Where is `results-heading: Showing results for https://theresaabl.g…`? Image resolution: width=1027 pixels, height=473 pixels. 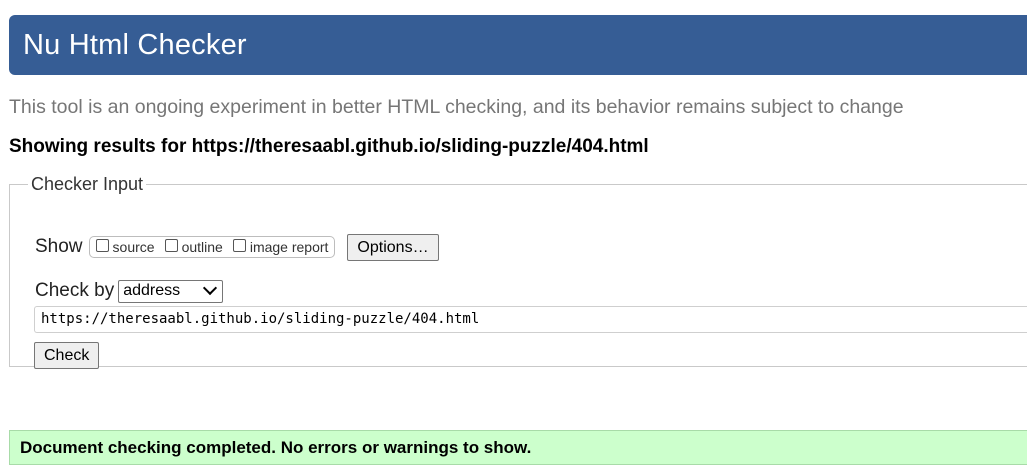 results-heading: Showing results for https://theresaabl.g… is located at coordinates (329, 146).